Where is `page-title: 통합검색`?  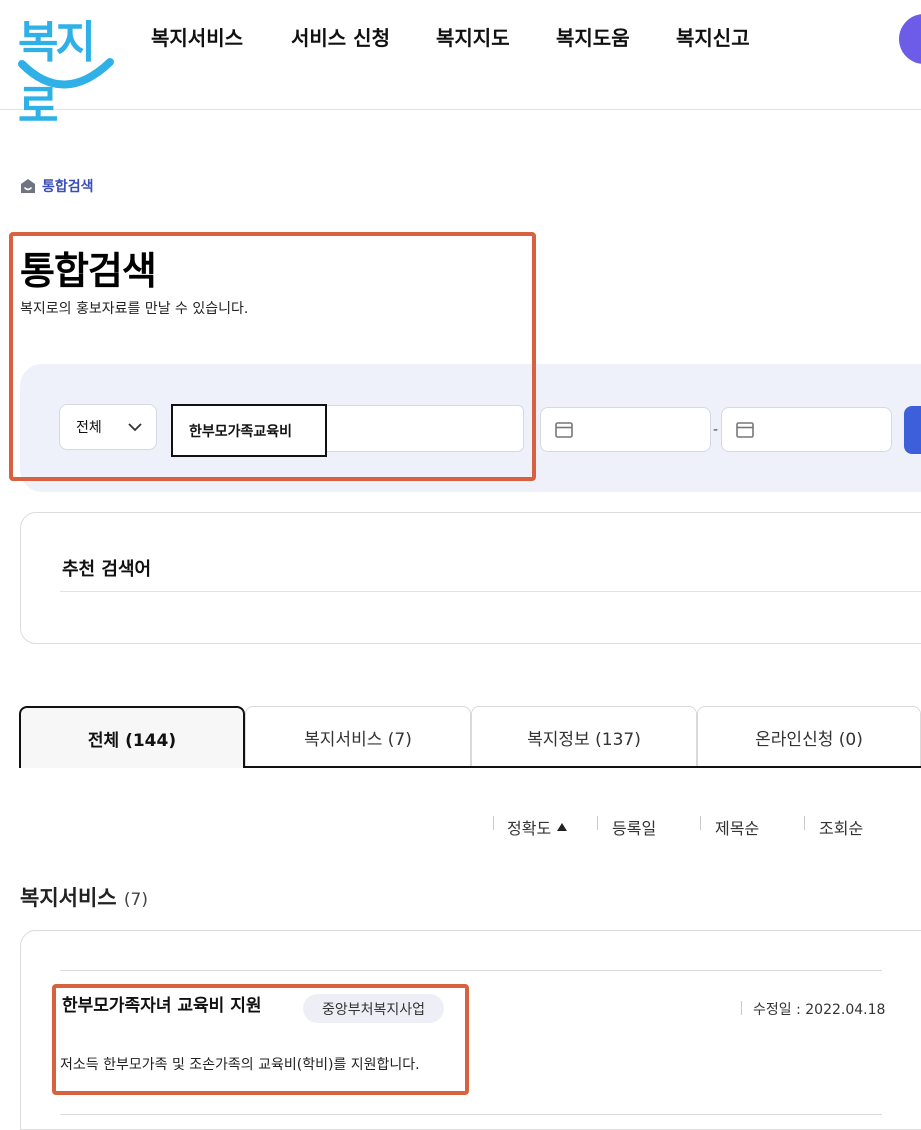
page-title: 통합검색 is located at coordinates (88, 271).